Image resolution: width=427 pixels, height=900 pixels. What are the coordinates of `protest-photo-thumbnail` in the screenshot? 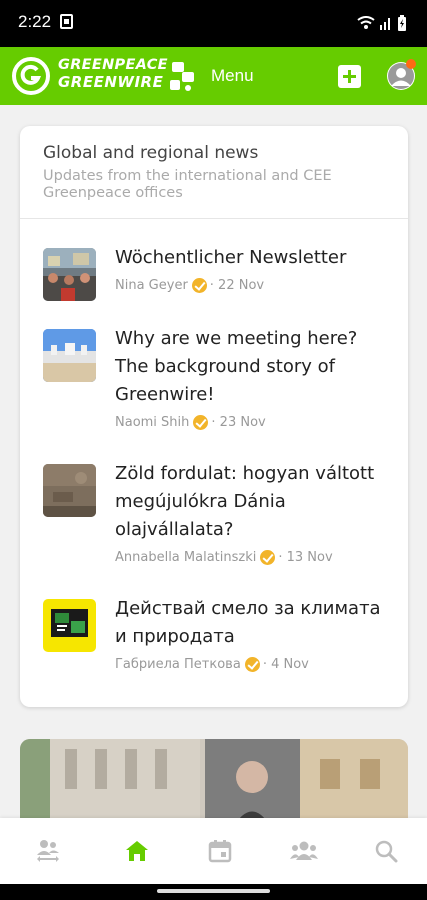 It's located at (69, 274).